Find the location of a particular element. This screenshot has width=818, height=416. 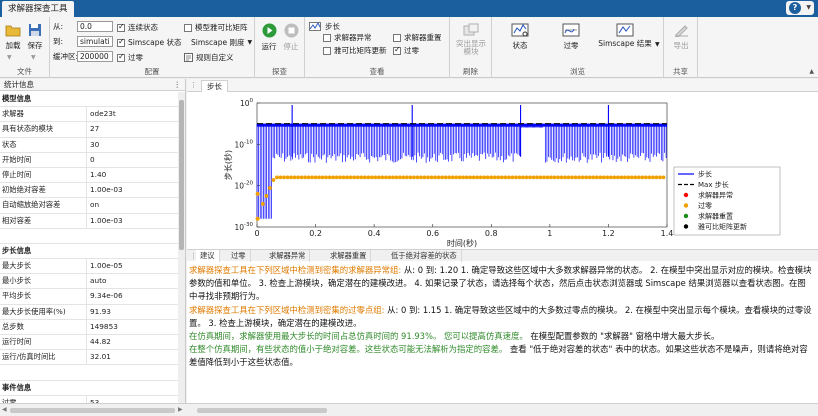

zero-crossing-config-checkbox: 过零 is located at coordinates (130, 57).